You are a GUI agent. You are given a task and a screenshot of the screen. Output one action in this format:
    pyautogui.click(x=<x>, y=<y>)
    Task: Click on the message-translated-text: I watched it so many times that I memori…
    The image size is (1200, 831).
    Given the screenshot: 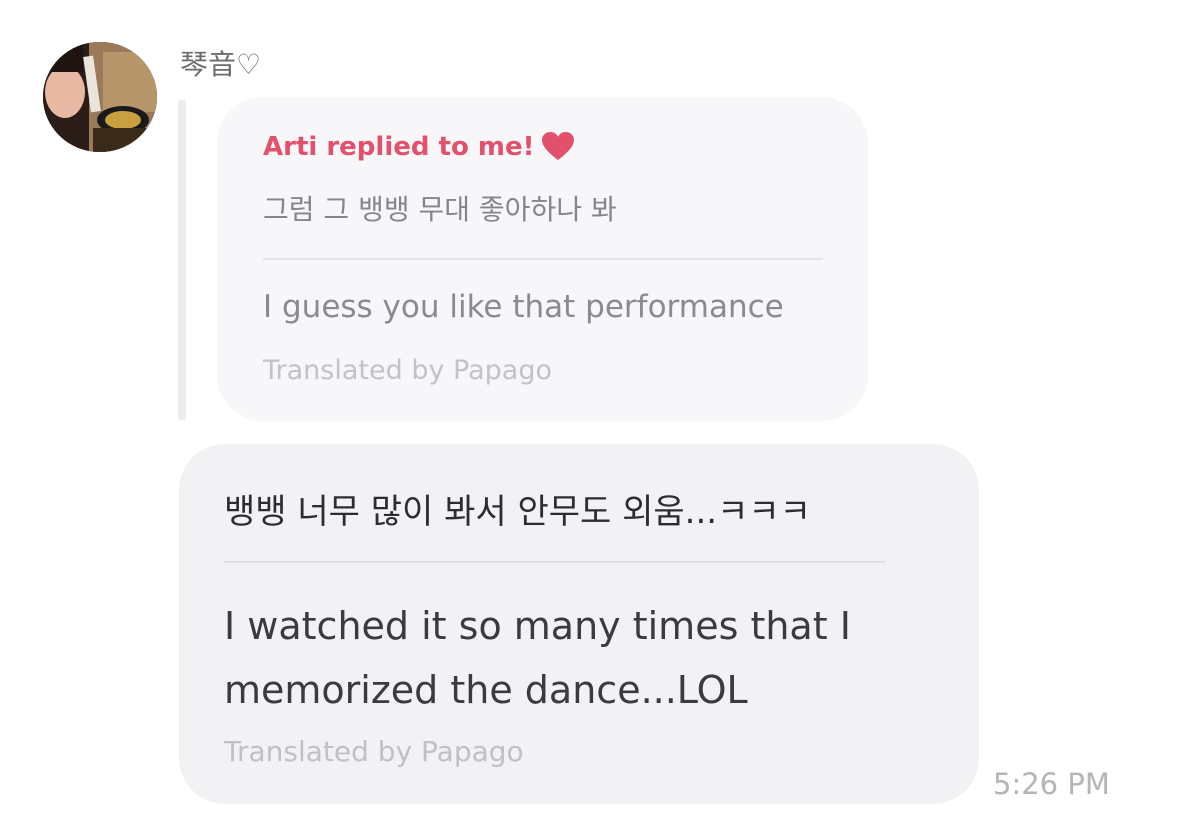 What is the action you would take?
    pyautogui.click(x=537, y=658)
    